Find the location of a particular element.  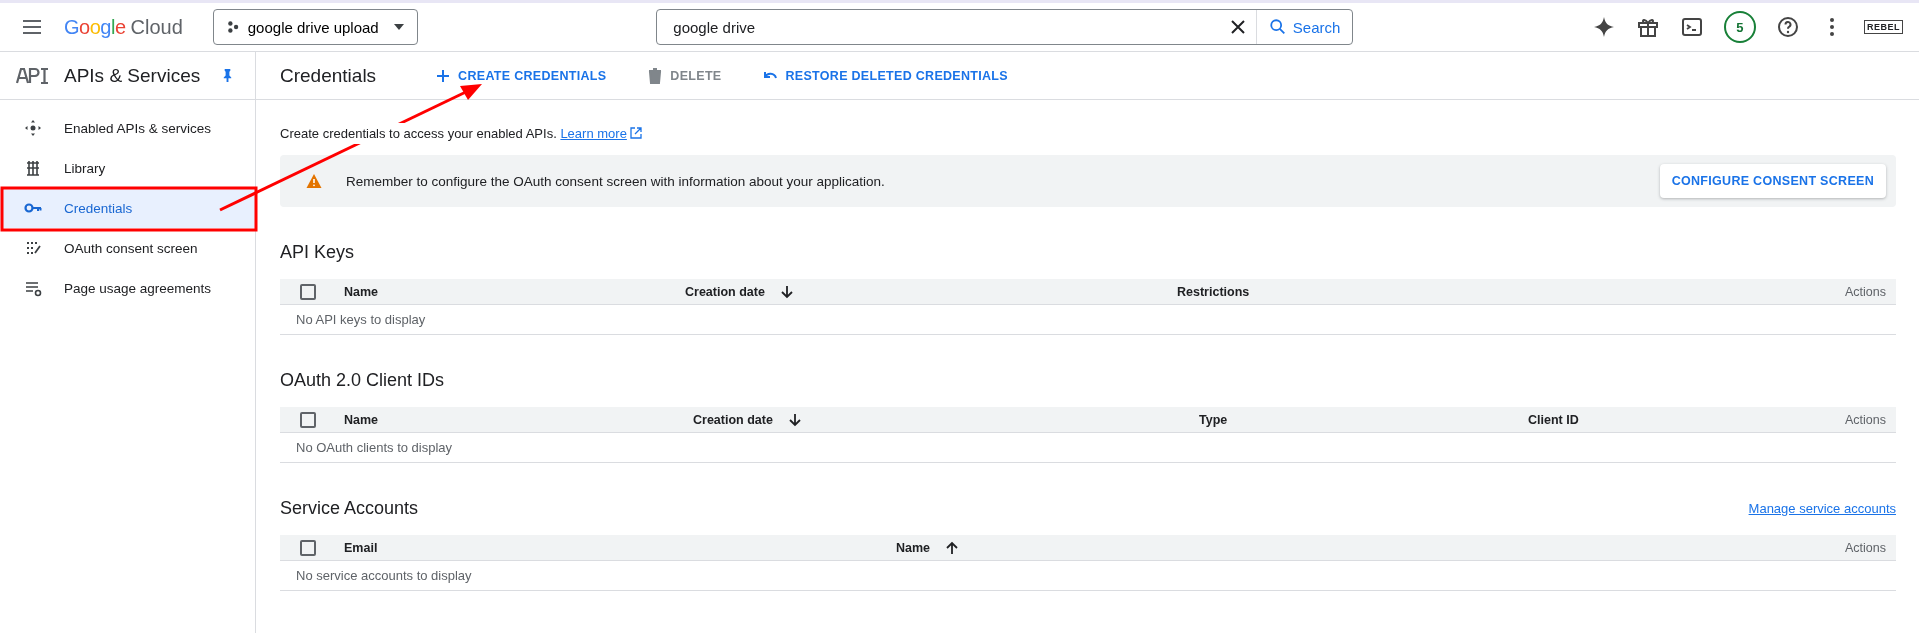

column-header: Restrictions is located at coordinates (1213, 291).